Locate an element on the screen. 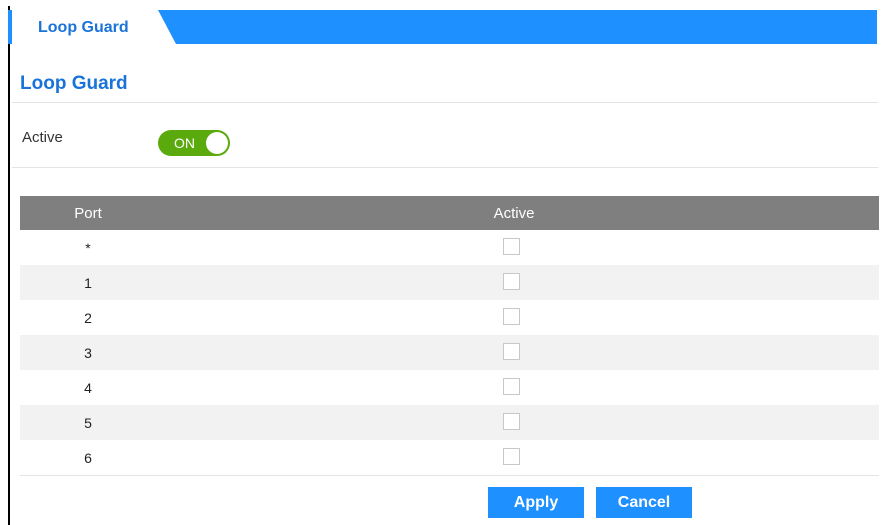 The image size is (885, 525). apply-button: Apply is located at coordinates (536, 502).